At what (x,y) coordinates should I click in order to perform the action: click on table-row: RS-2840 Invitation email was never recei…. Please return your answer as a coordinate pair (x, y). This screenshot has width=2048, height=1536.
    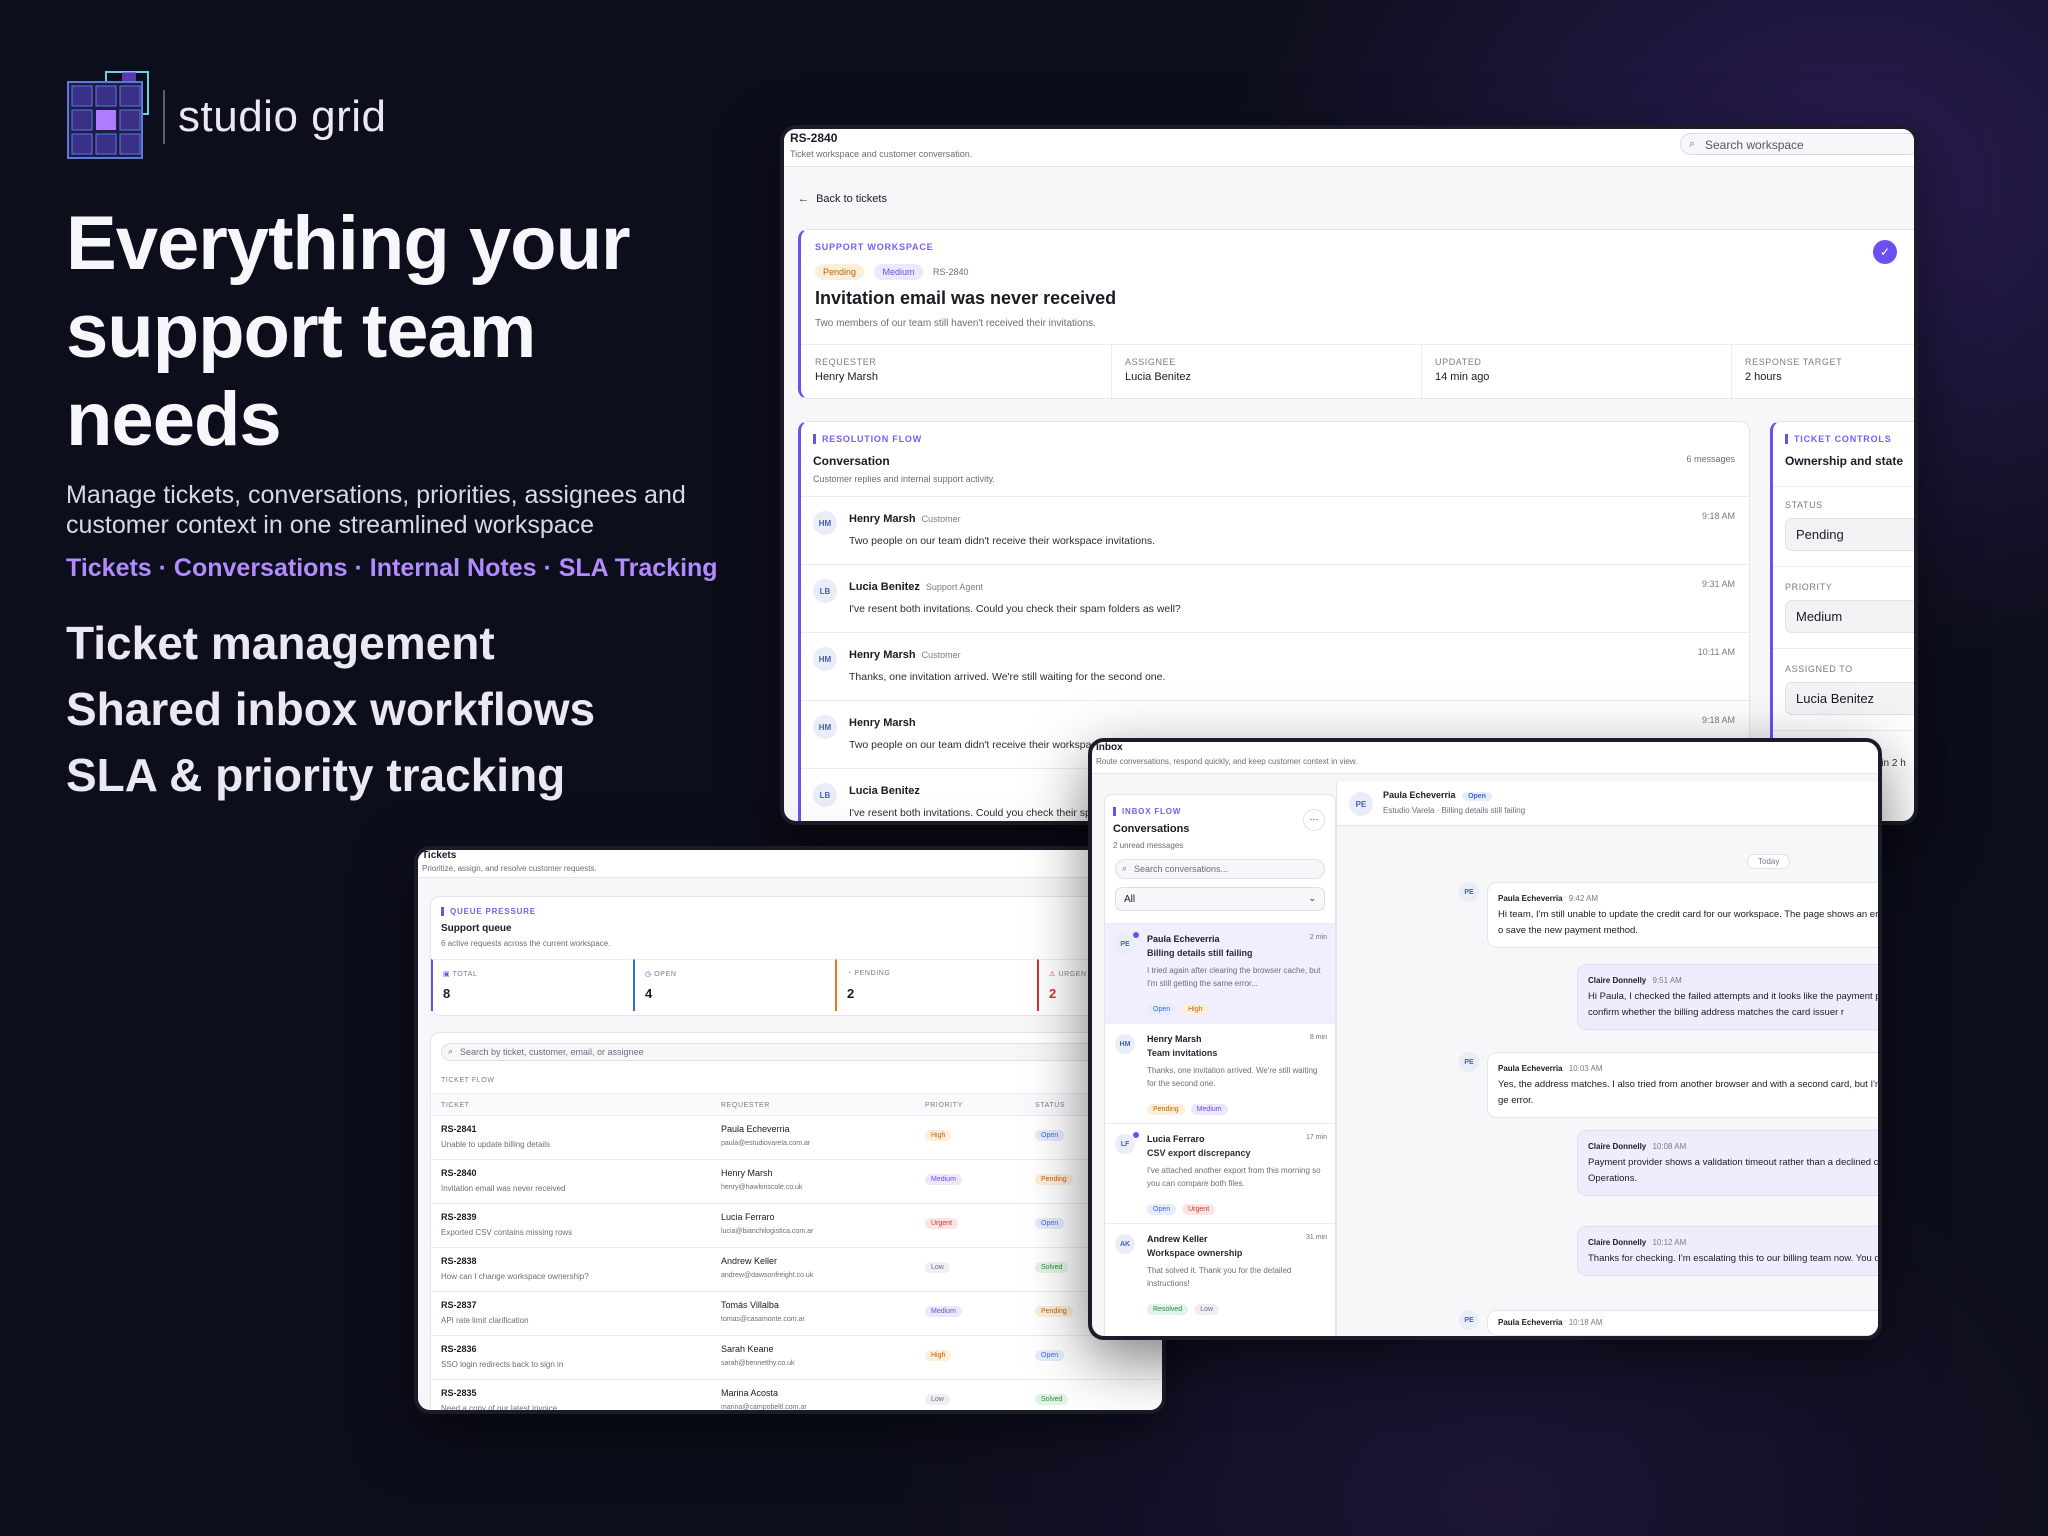
    Looking at the image, I should click on (796, 1181).